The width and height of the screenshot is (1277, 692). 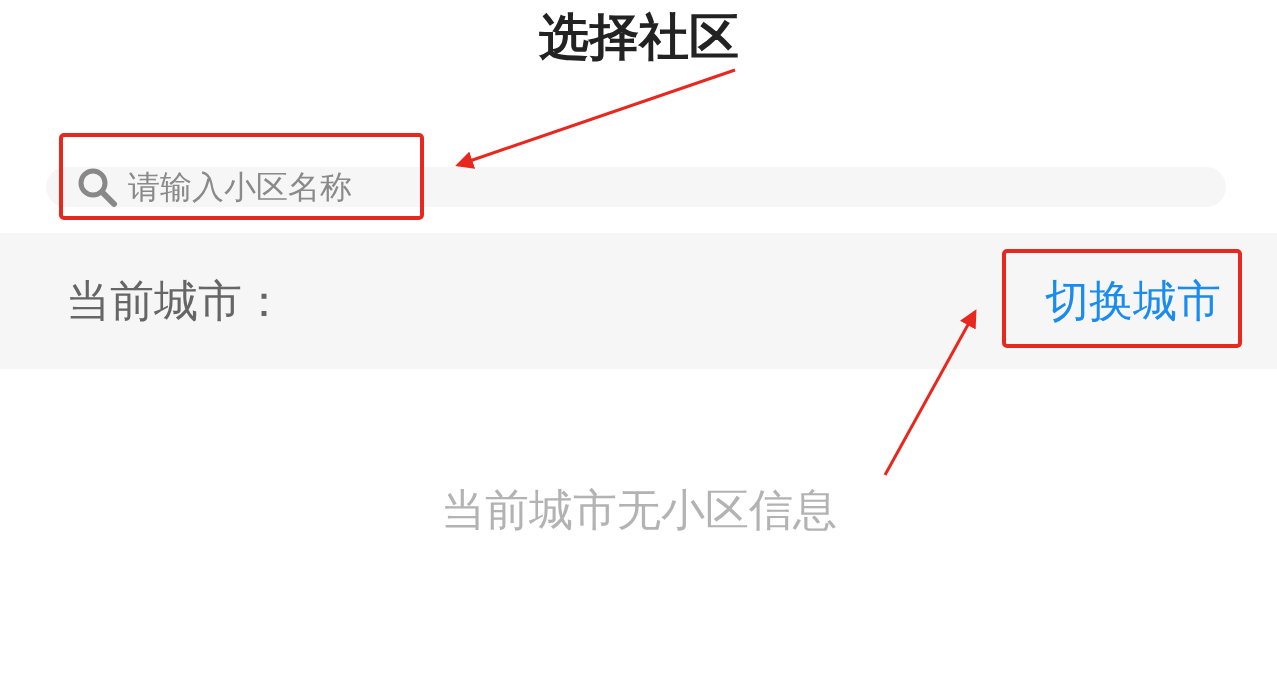 What do you see at coordinates (176, 300) in the screenshot?
I see `current-city-label: 当前城市：` at bounding box center [176, 300].